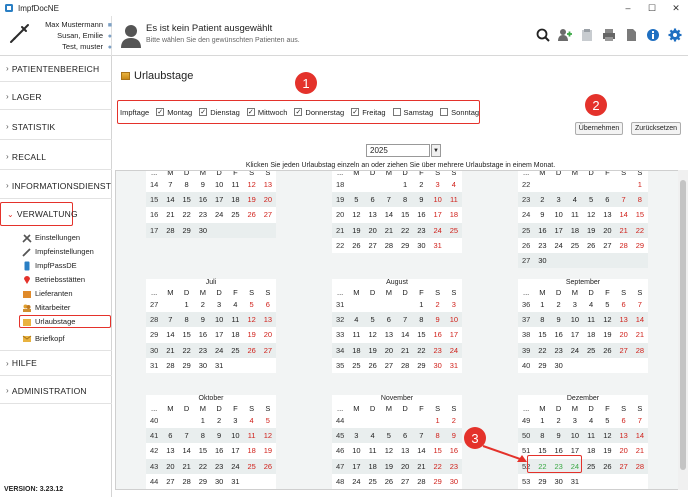 The height and width of the screenshot is (497, 688). Describe the element at coordinates (628, 8) in the screenshot. I see `minimize-button: –` at that location.